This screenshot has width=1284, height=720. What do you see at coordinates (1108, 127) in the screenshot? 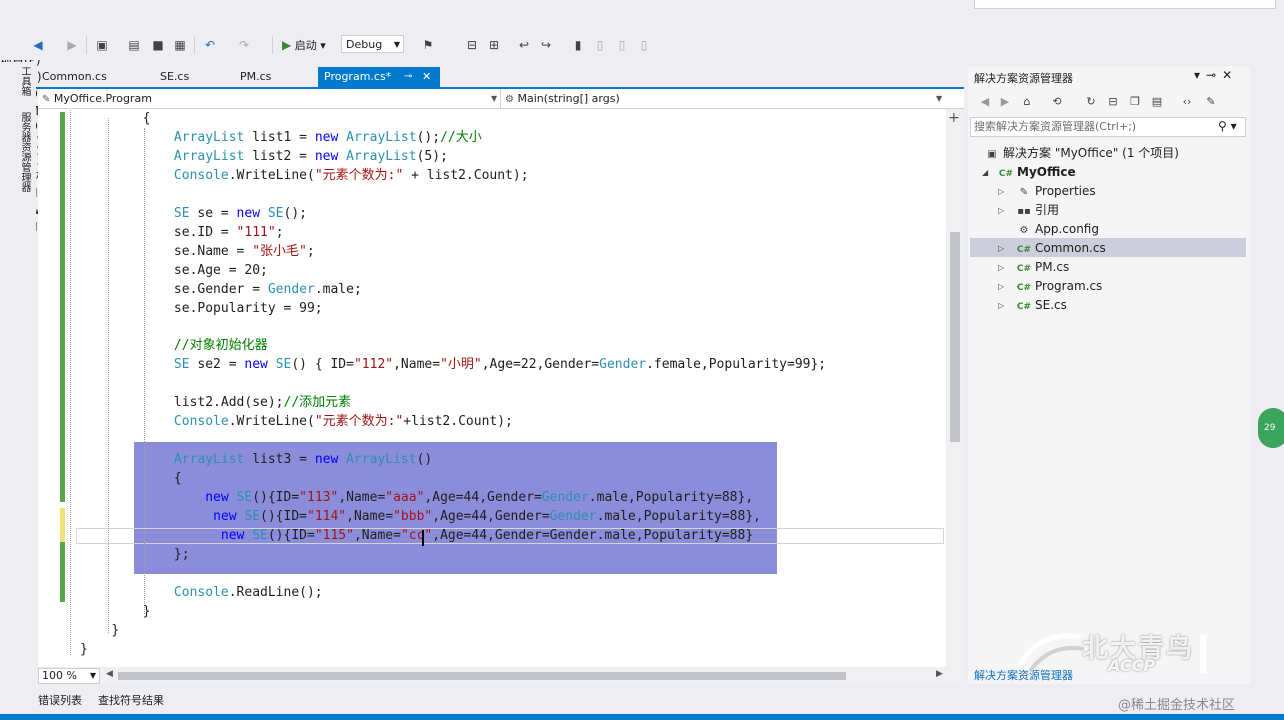
I see `solution-explorer-search: 搜索解决方案资源管理器(Ctrl+;)` at bounding box center [1108, 127].